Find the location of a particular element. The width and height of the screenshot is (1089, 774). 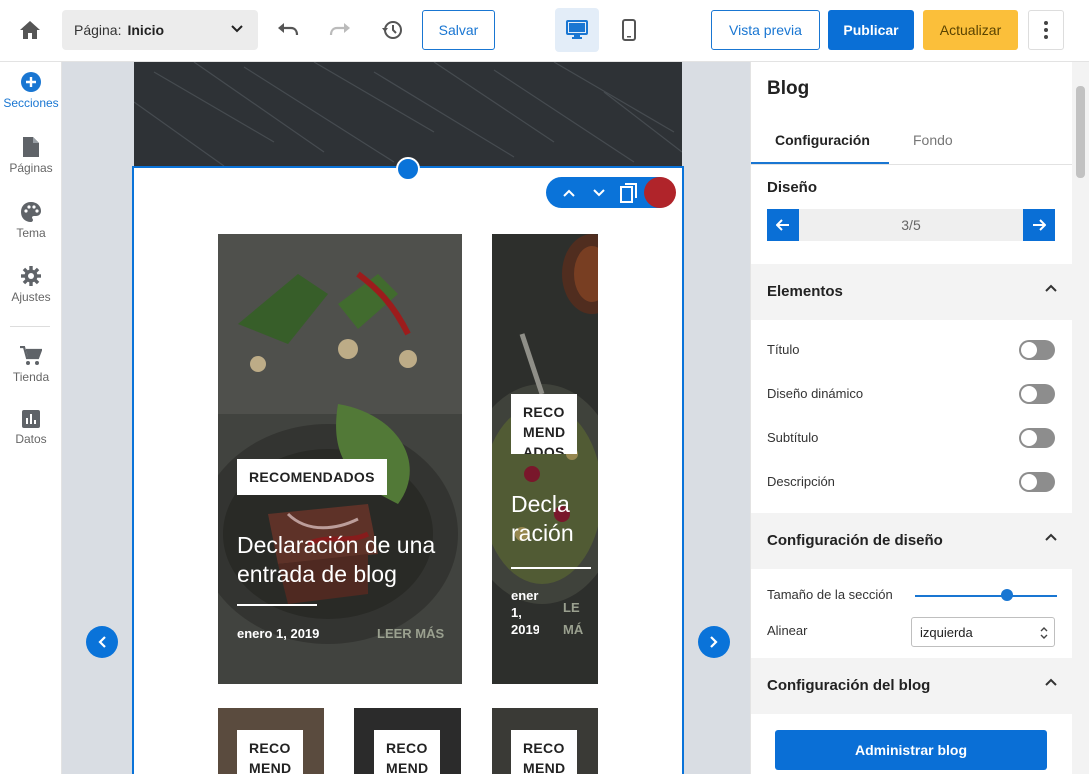

section-drag-handle is located at coordinates (408, 169).